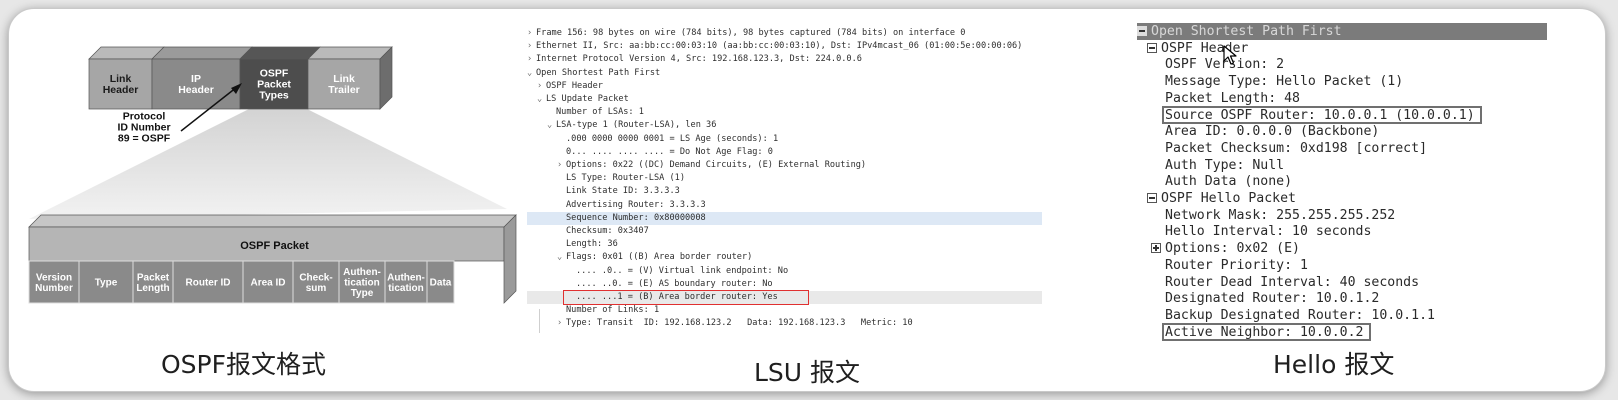 The height and width of the screenshot is (400, 1618). I want to click on hello-tree-row: Source OSPF Router: 10.0.0.1 (10.0.0.1), so click(1320, 115).